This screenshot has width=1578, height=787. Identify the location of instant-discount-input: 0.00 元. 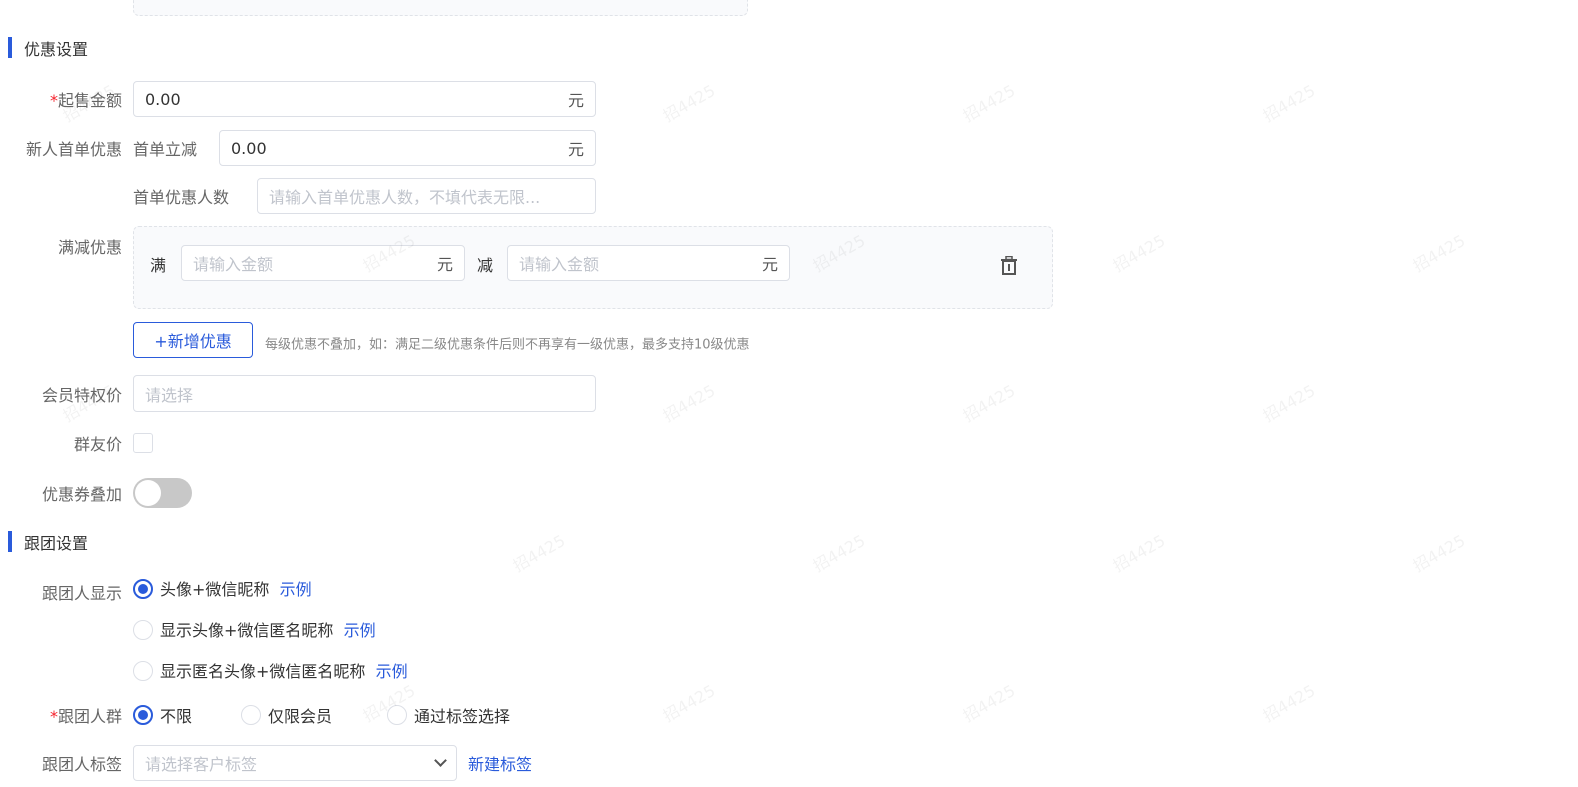
(407, 148).